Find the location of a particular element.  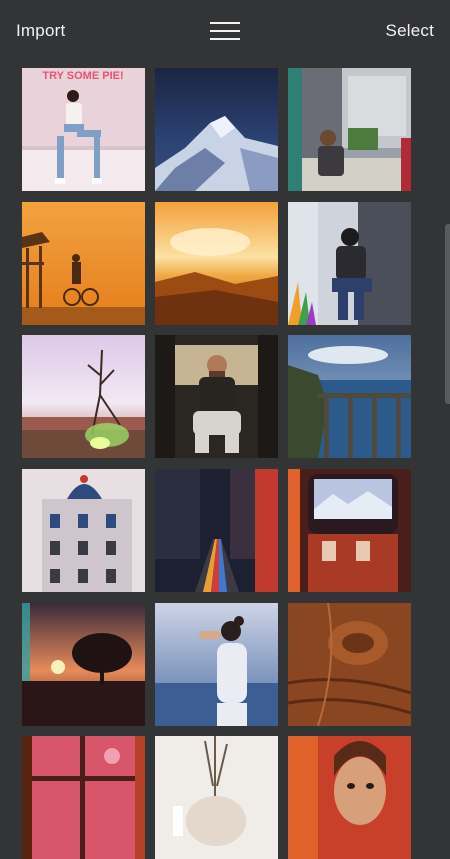

photo-thumbnail-orange-sunset is located at coordinates (216, 263).